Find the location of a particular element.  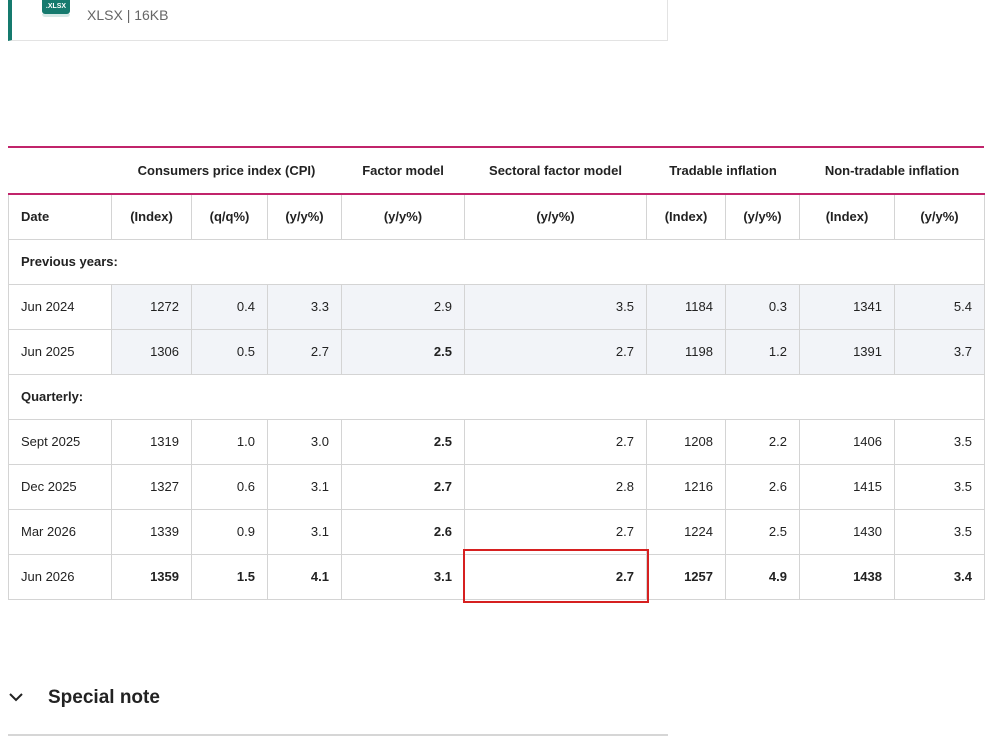

section-previous-years: Previous years: is located at coordinates (496, 261).